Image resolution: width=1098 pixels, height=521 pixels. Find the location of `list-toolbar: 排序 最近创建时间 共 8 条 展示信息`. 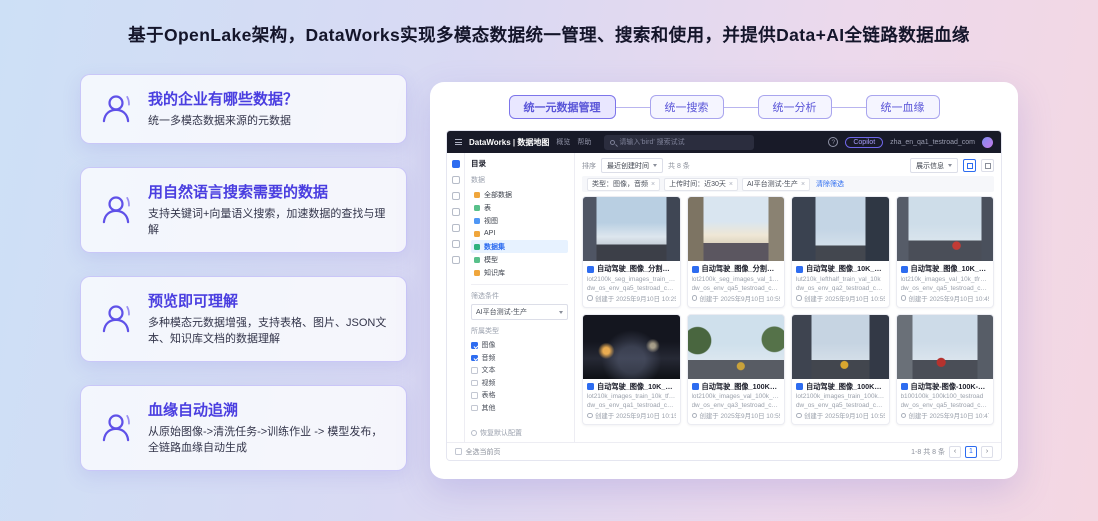

list-toolbar: 排序 最近创建时间 共 8 条 展示信息 is located at coordinates (788, 165).